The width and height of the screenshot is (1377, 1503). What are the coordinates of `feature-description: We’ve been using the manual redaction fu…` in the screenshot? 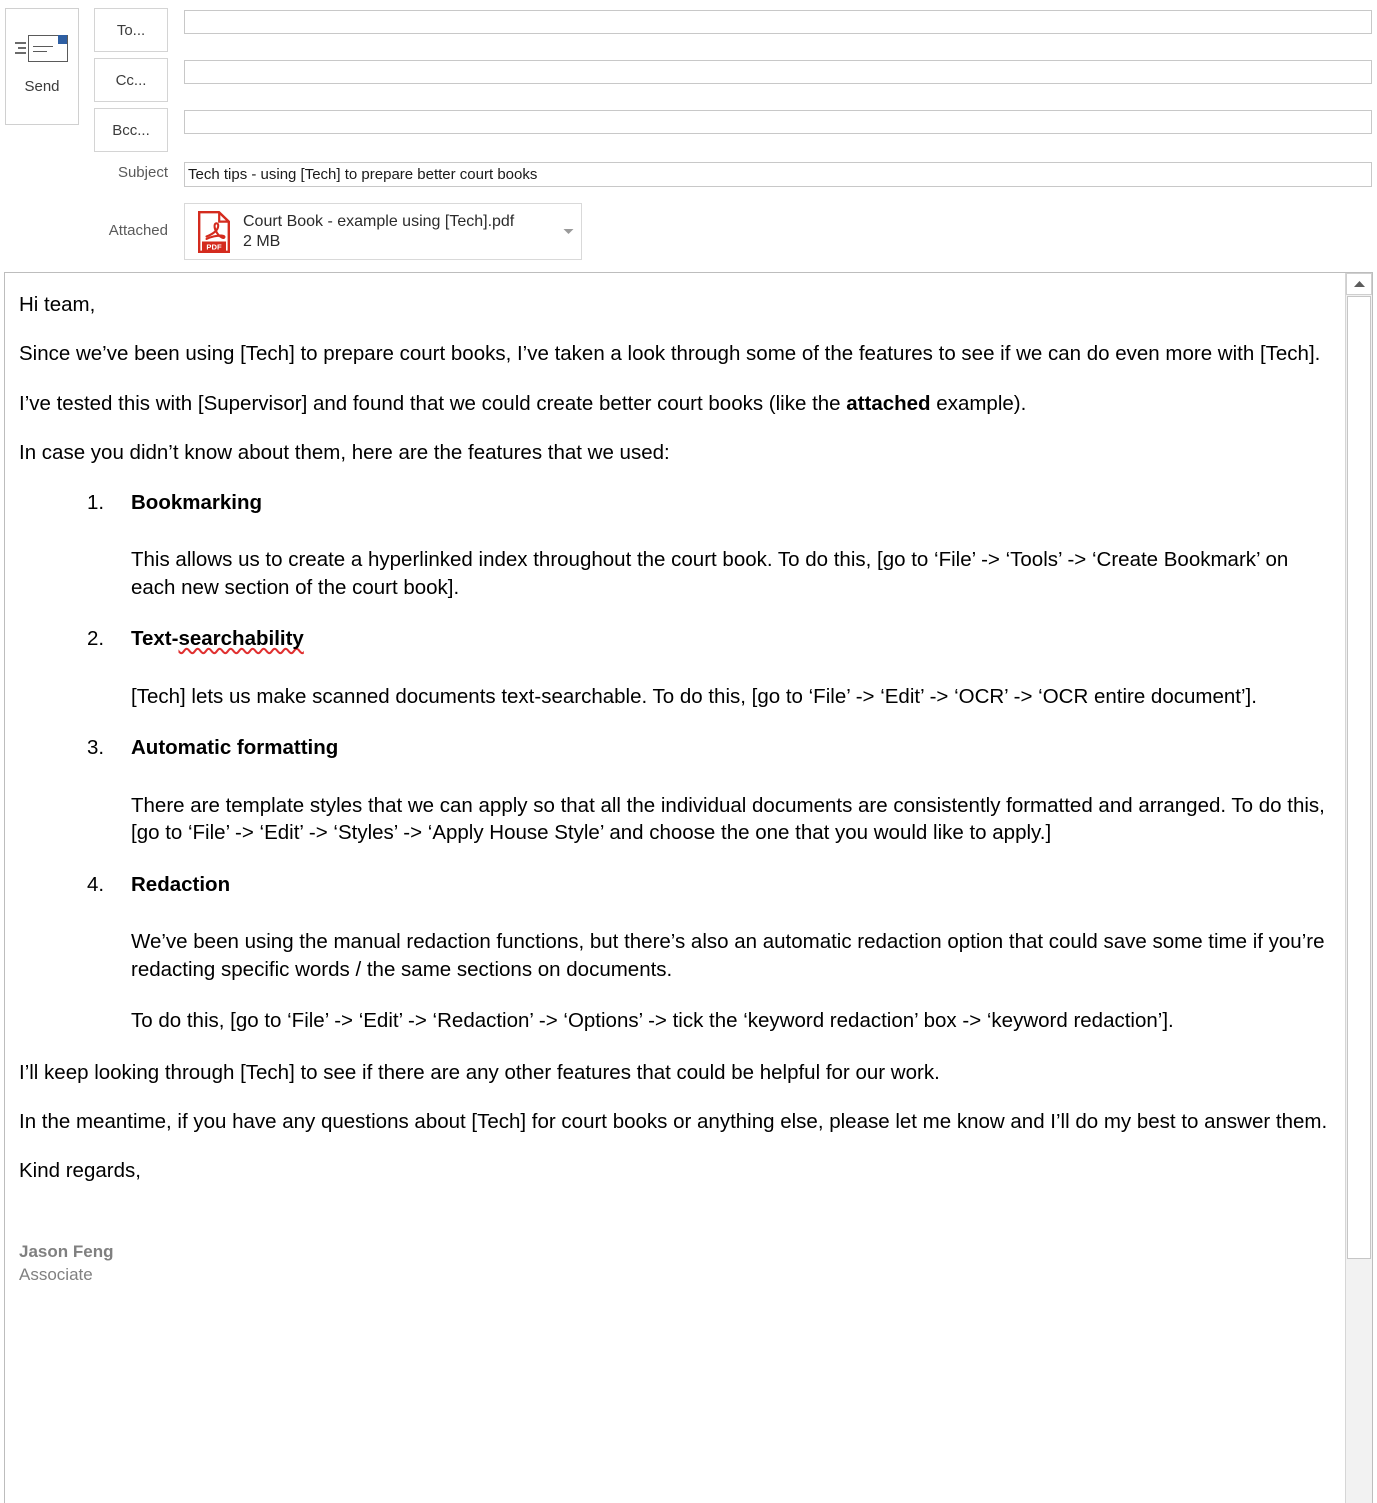 It's located at (728, 955).